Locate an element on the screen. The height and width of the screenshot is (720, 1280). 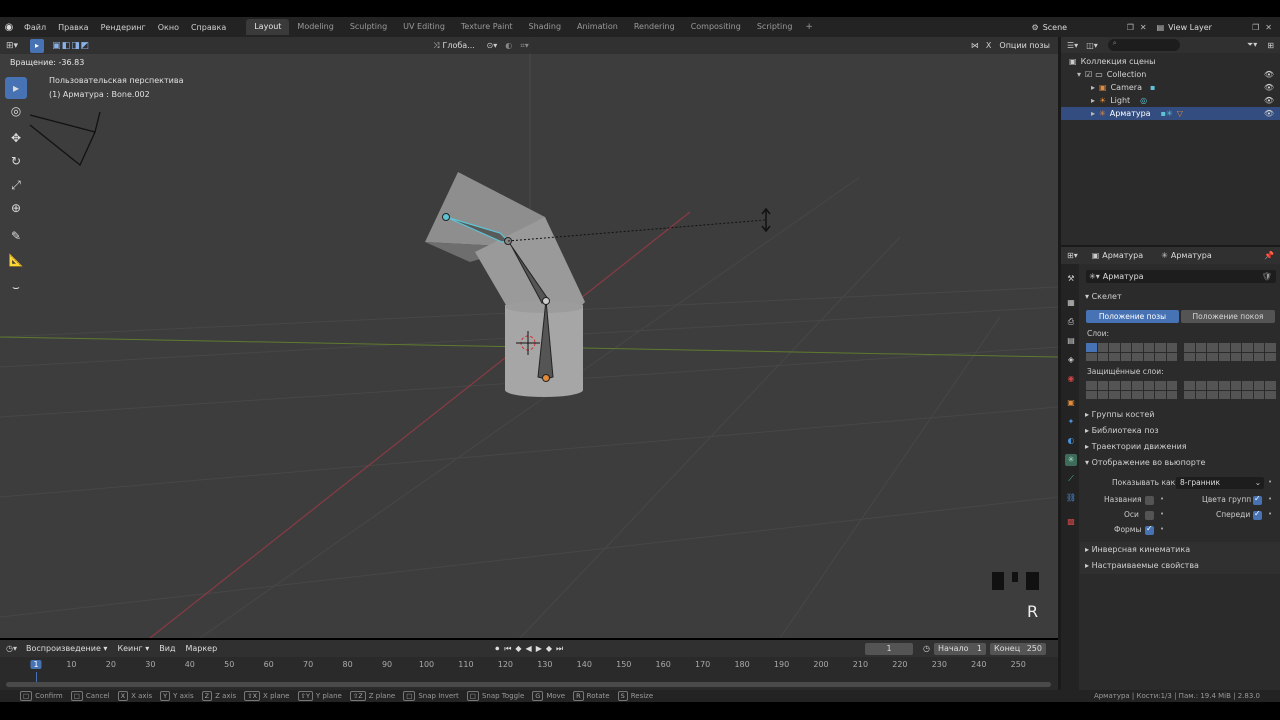
menu-help: Справка is located at coordinates (208, 27).